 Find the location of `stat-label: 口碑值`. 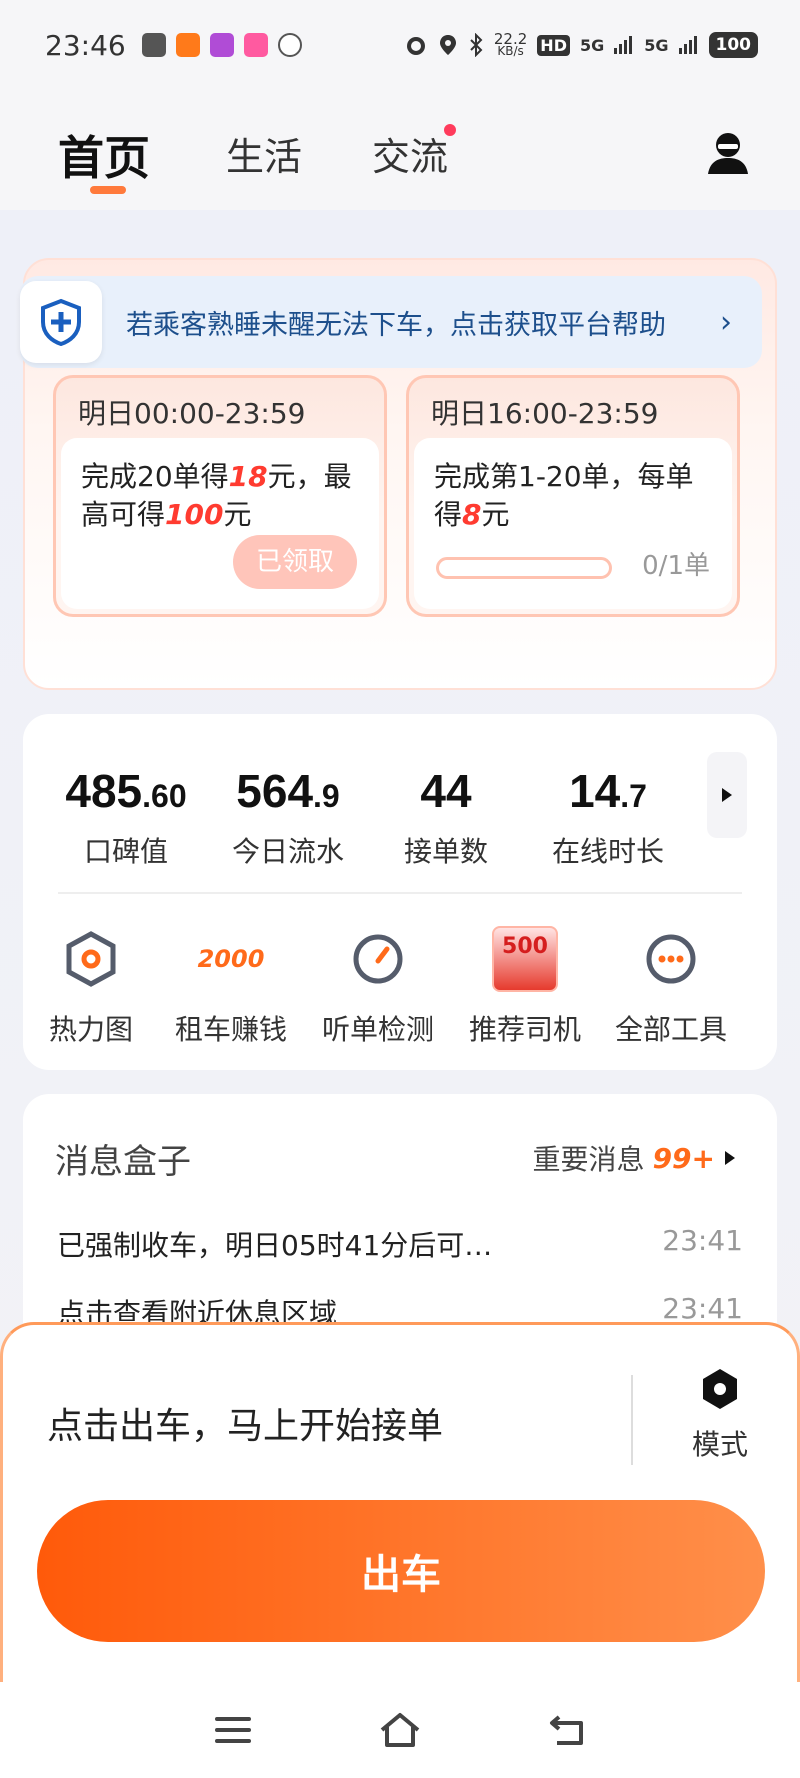

stat-label: 口碑值 is located at coordinates (125, 851).